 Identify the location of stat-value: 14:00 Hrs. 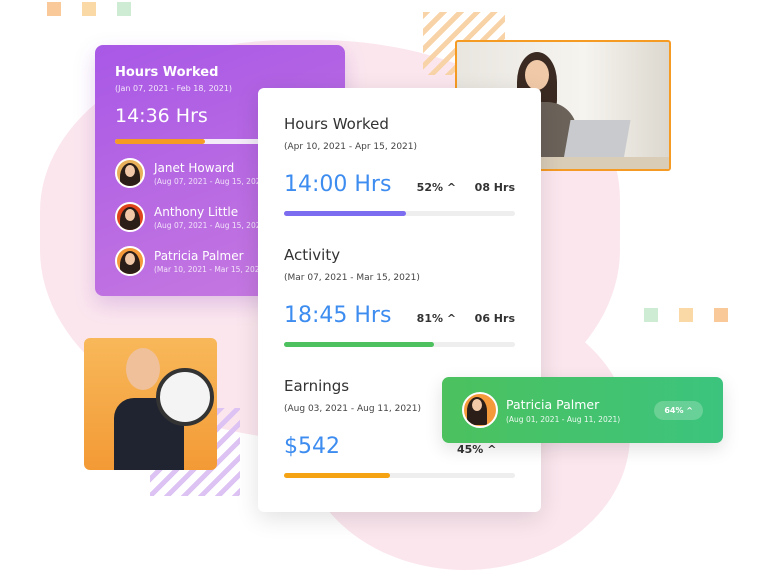
(338, 184).